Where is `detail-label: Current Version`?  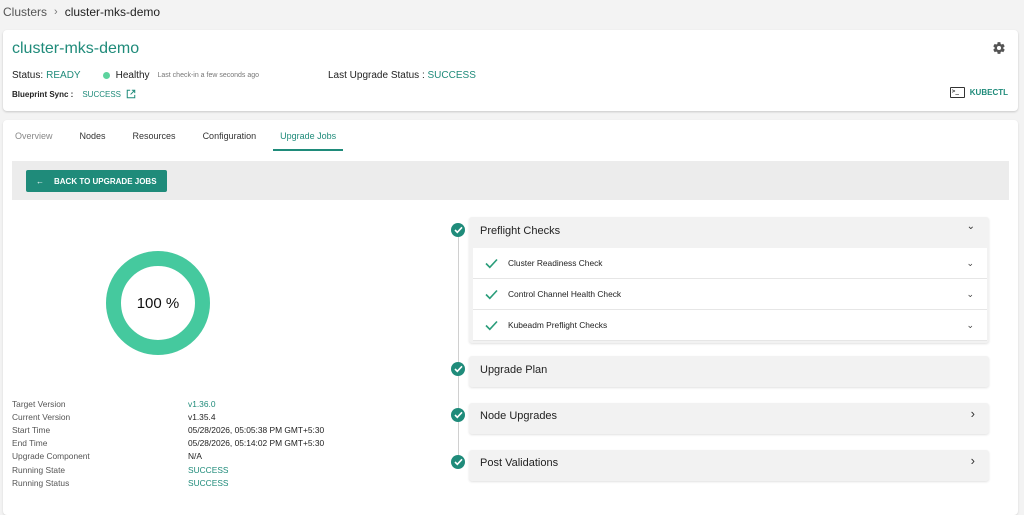
detail-label: Current Version is located at coordinates (41, 416).